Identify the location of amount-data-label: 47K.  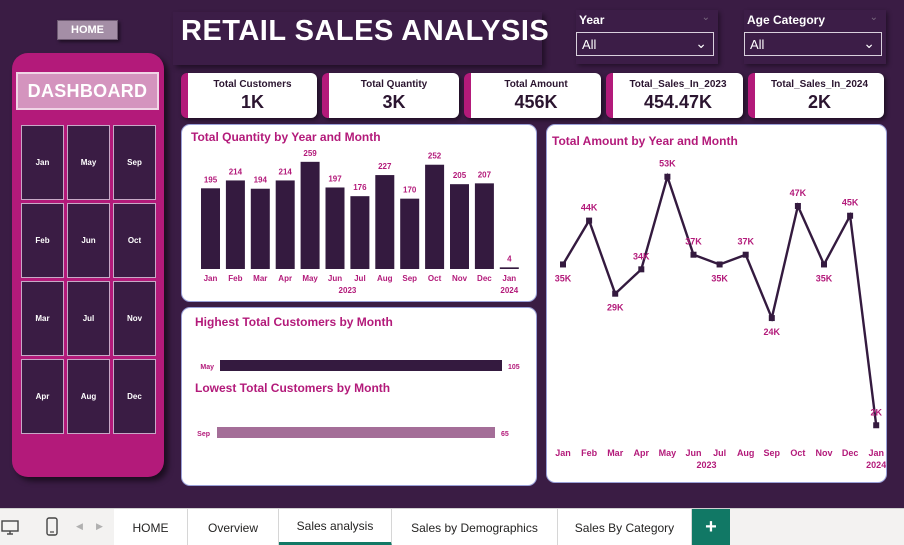
(798, 193).